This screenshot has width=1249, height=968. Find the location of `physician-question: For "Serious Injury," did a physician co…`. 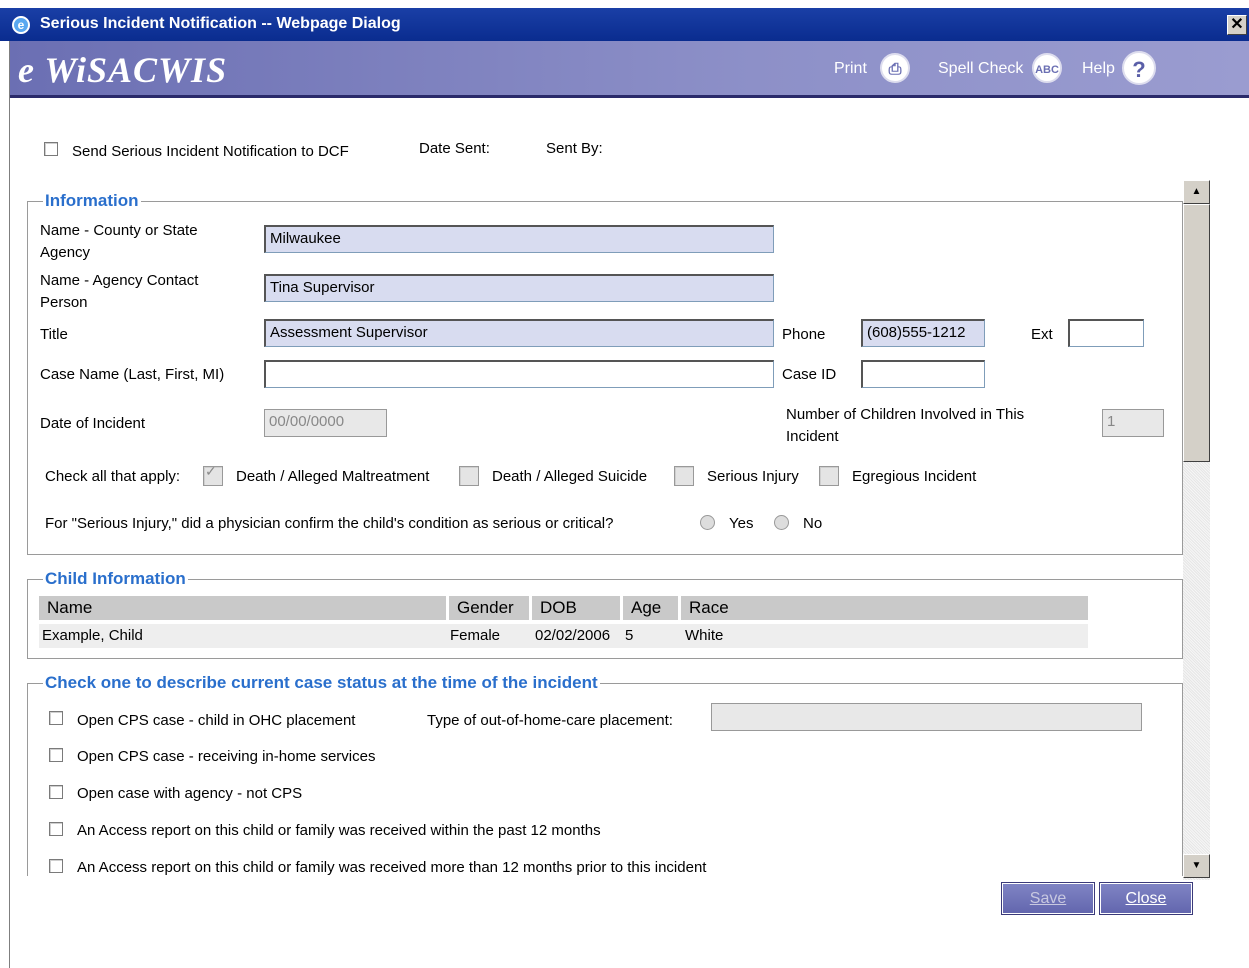

physician-question: For "Serious Injury," did a physician co… is located at coordinates (329, 523).